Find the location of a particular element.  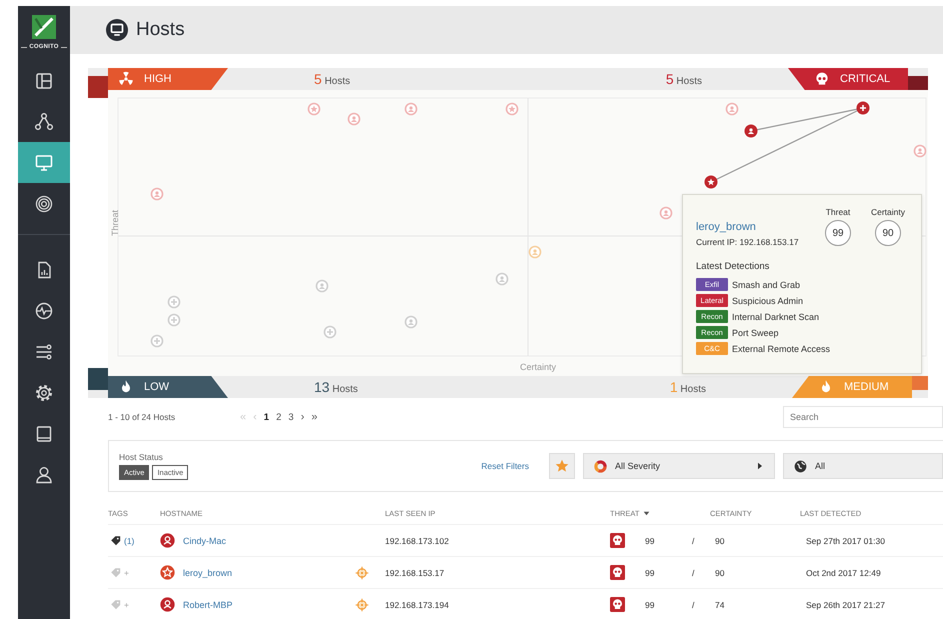

star-icon is located at coordinates (562, 466).